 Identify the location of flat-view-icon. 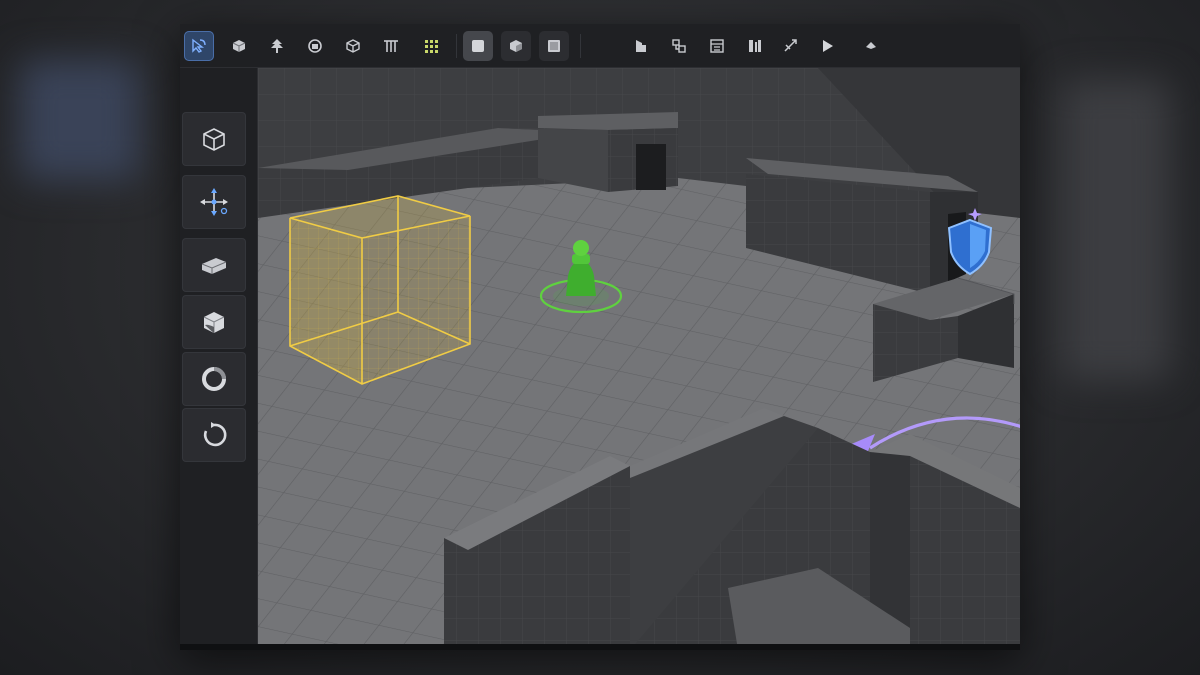
(554, 46).